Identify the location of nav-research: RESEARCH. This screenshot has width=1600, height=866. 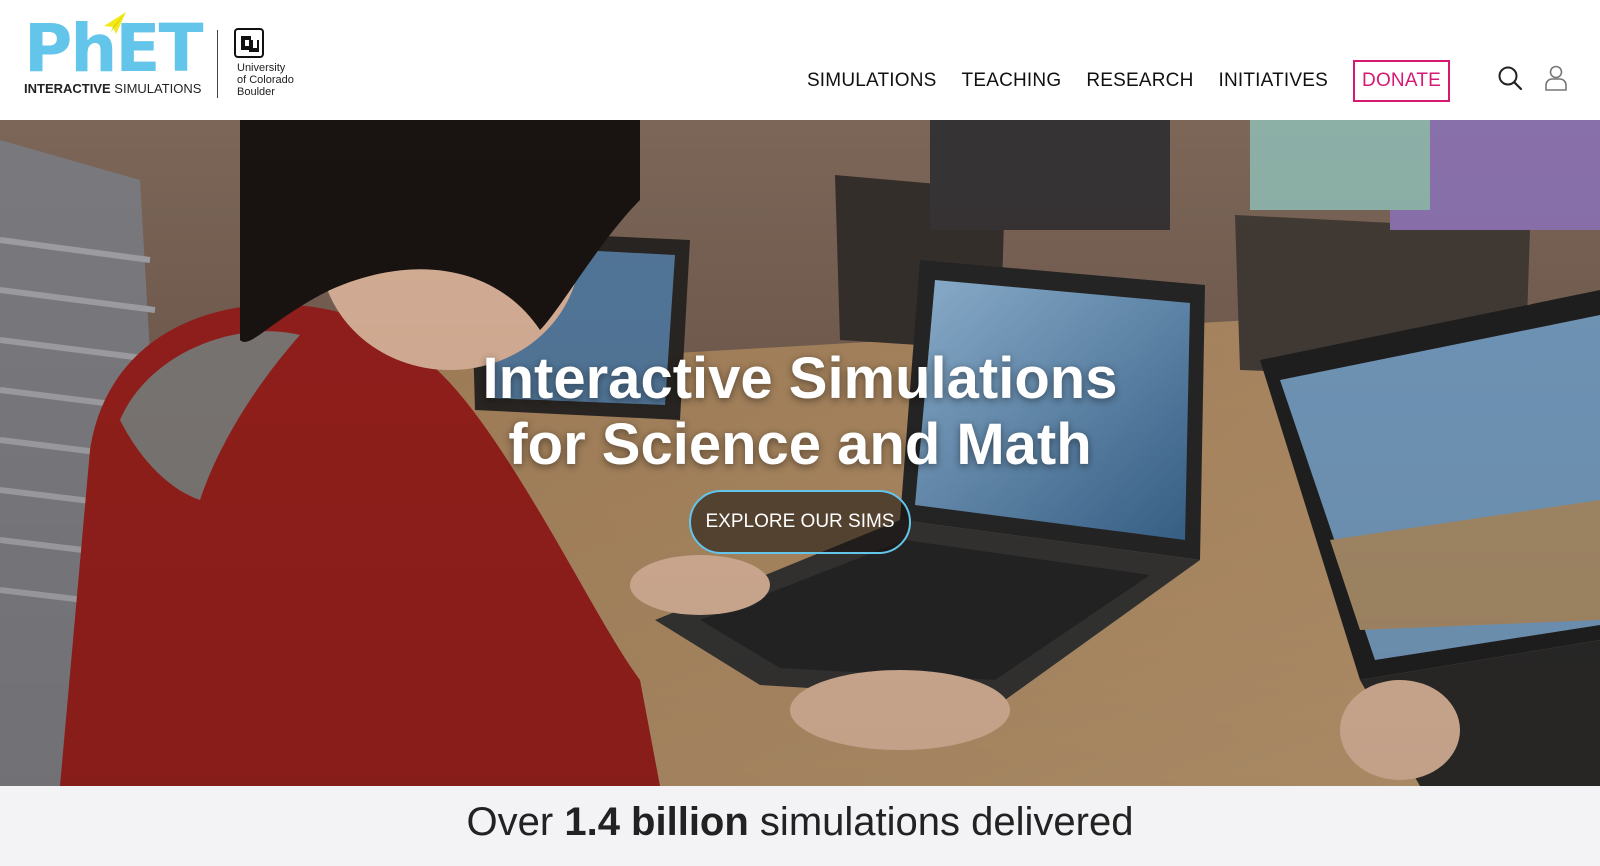
(1139, 81).